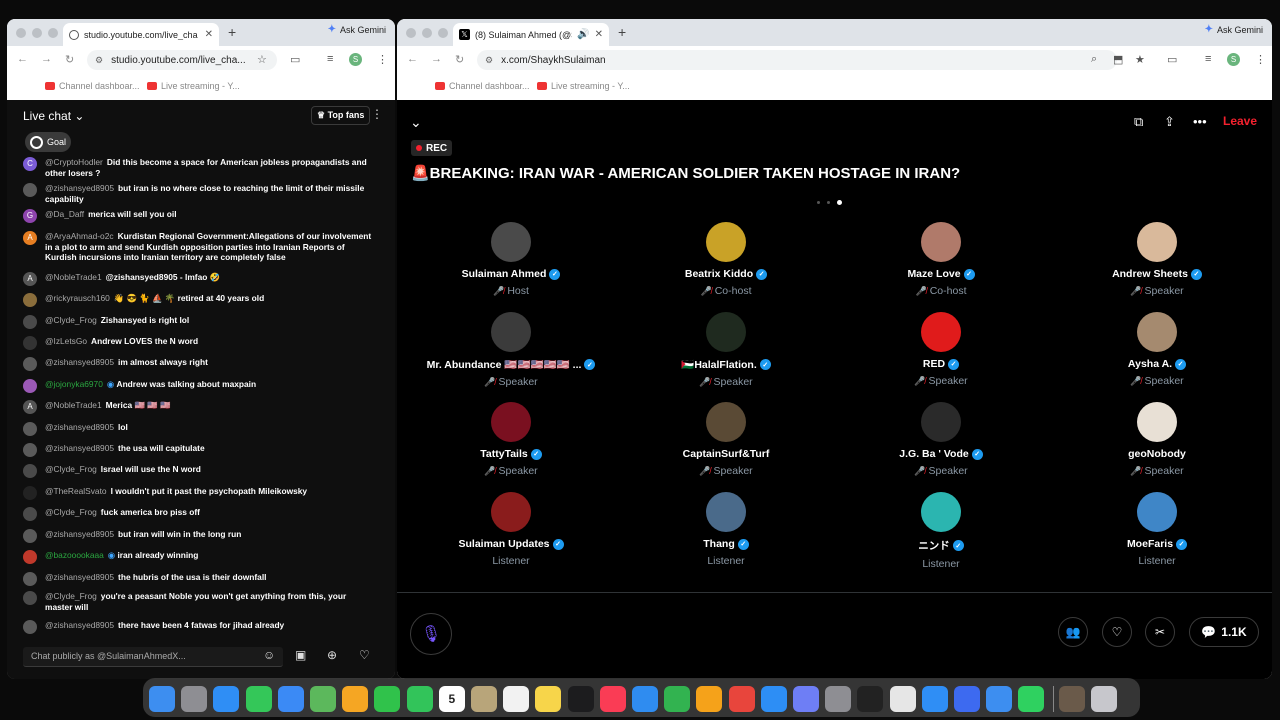 Image resolution: width=1280 pixels, height=720 pixels. Describe the element at coordinates (1071, 699) in the screenshot. I see `folder-icon` at that location.